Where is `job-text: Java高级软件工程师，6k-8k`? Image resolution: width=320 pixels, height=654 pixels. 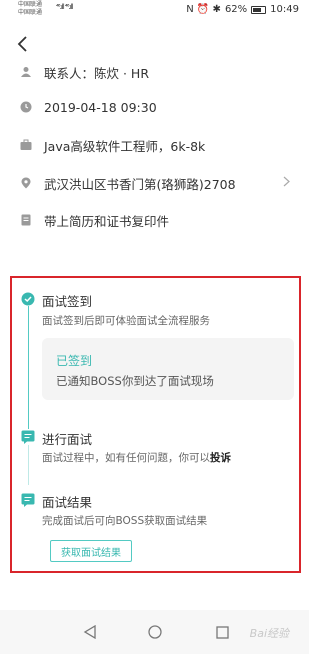 job-text: Java高级软件工程师，6k-8k is located at coordinates (125, 146).